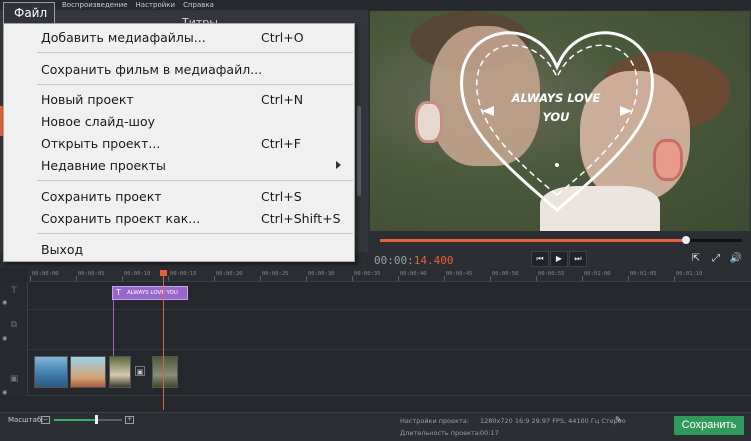  Describe the element at coordinates (716, 259) in the screenshot. I see `fullscreen-icon: ⤢` at that location.